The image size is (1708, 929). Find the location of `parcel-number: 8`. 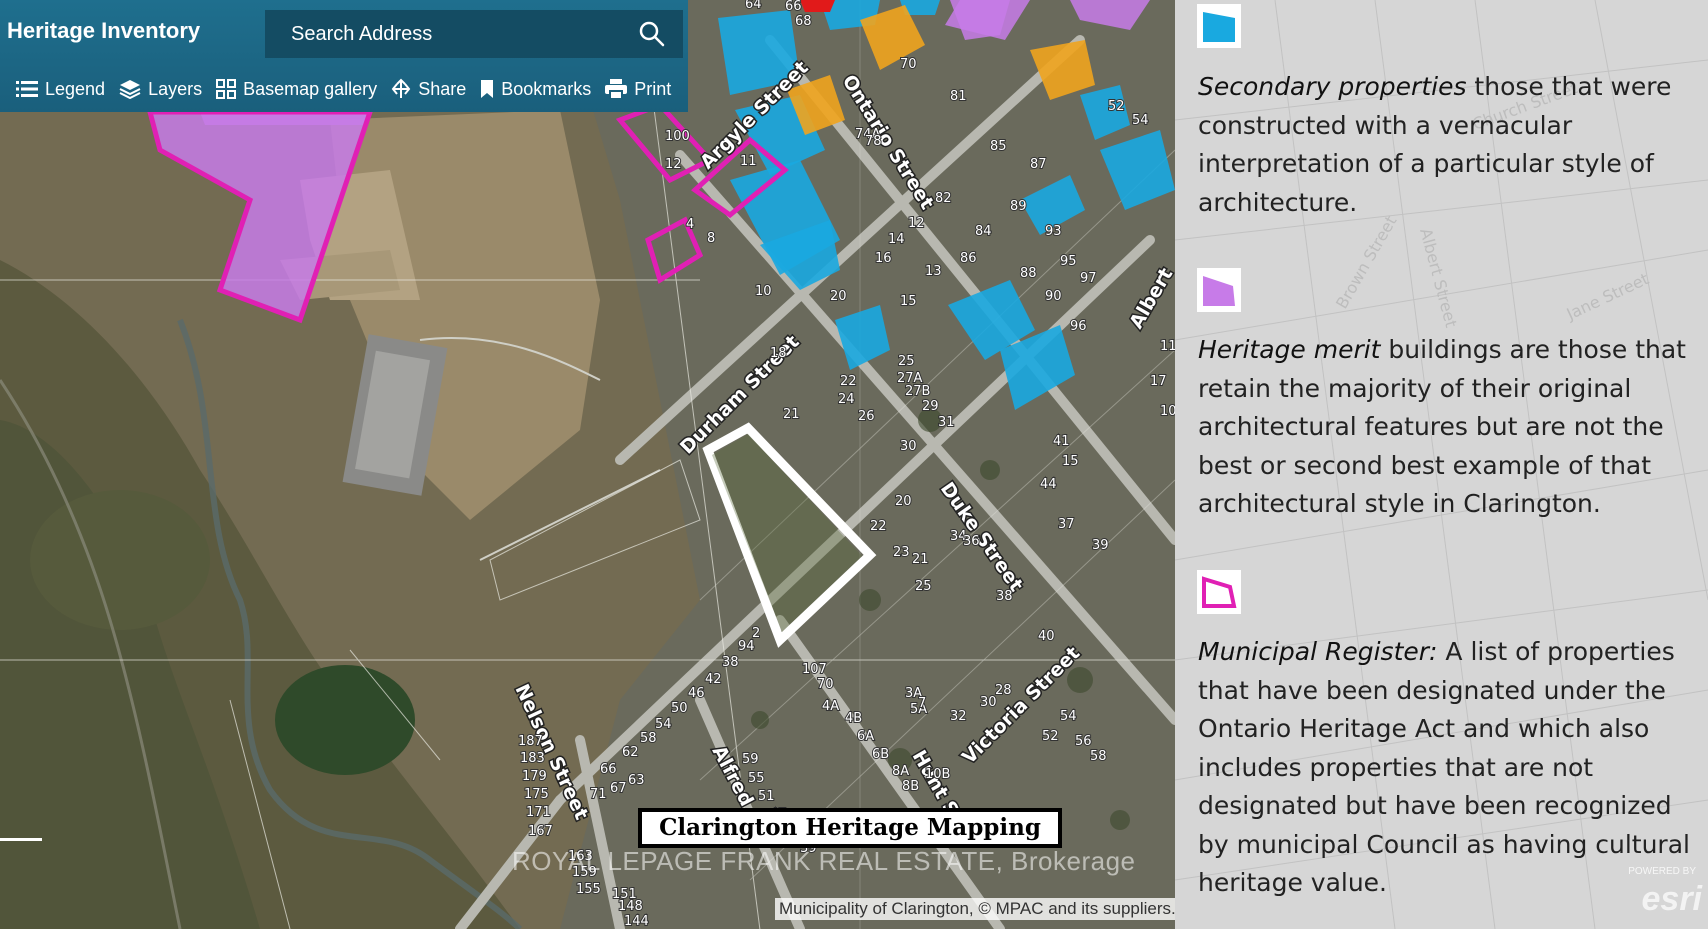

parcel-number: 8 is located at coordinates (711, 238).